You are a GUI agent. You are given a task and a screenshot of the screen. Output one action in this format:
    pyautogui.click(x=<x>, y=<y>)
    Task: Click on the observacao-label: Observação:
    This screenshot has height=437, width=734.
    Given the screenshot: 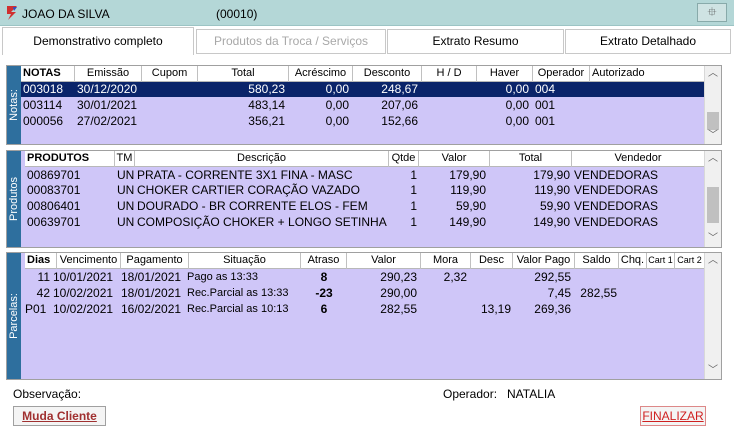 What is the action you would take?
    pyautogui.click(x=47, y=394)
    